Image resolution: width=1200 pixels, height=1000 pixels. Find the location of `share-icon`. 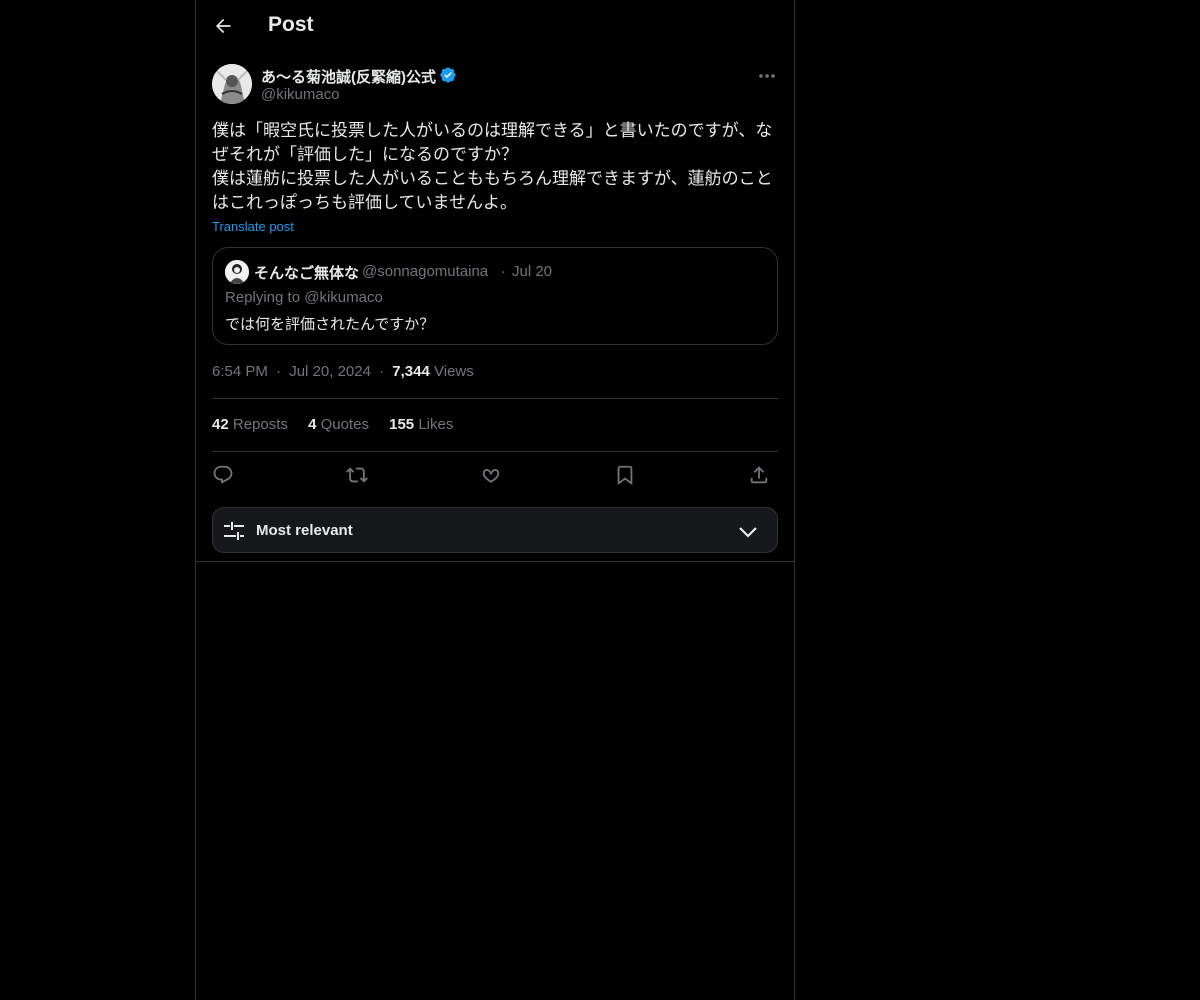

share-icon is located at coordinates (759, 475).